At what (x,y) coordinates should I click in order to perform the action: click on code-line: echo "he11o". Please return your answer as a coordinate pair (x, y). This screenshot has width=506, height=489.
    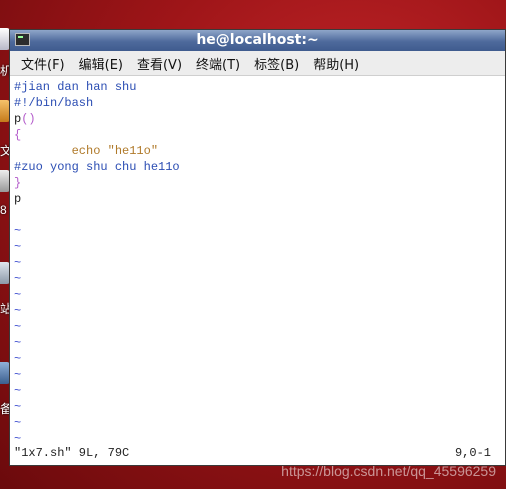
    Looking at the image, I should click on (86, 151).